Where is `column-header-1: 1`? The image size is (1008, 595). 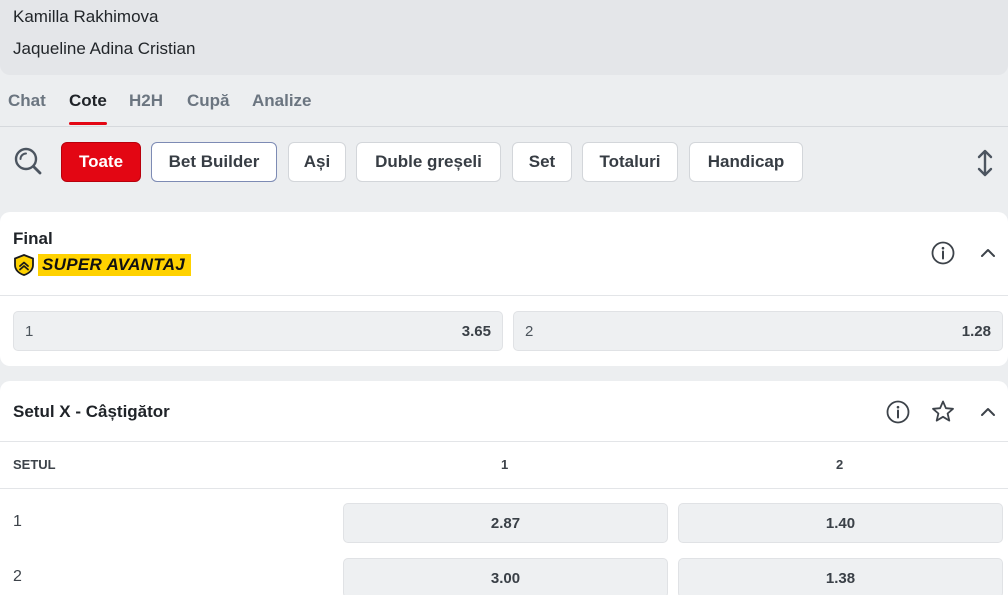
column-header-1: 1 is located at coordinates (505, 464).